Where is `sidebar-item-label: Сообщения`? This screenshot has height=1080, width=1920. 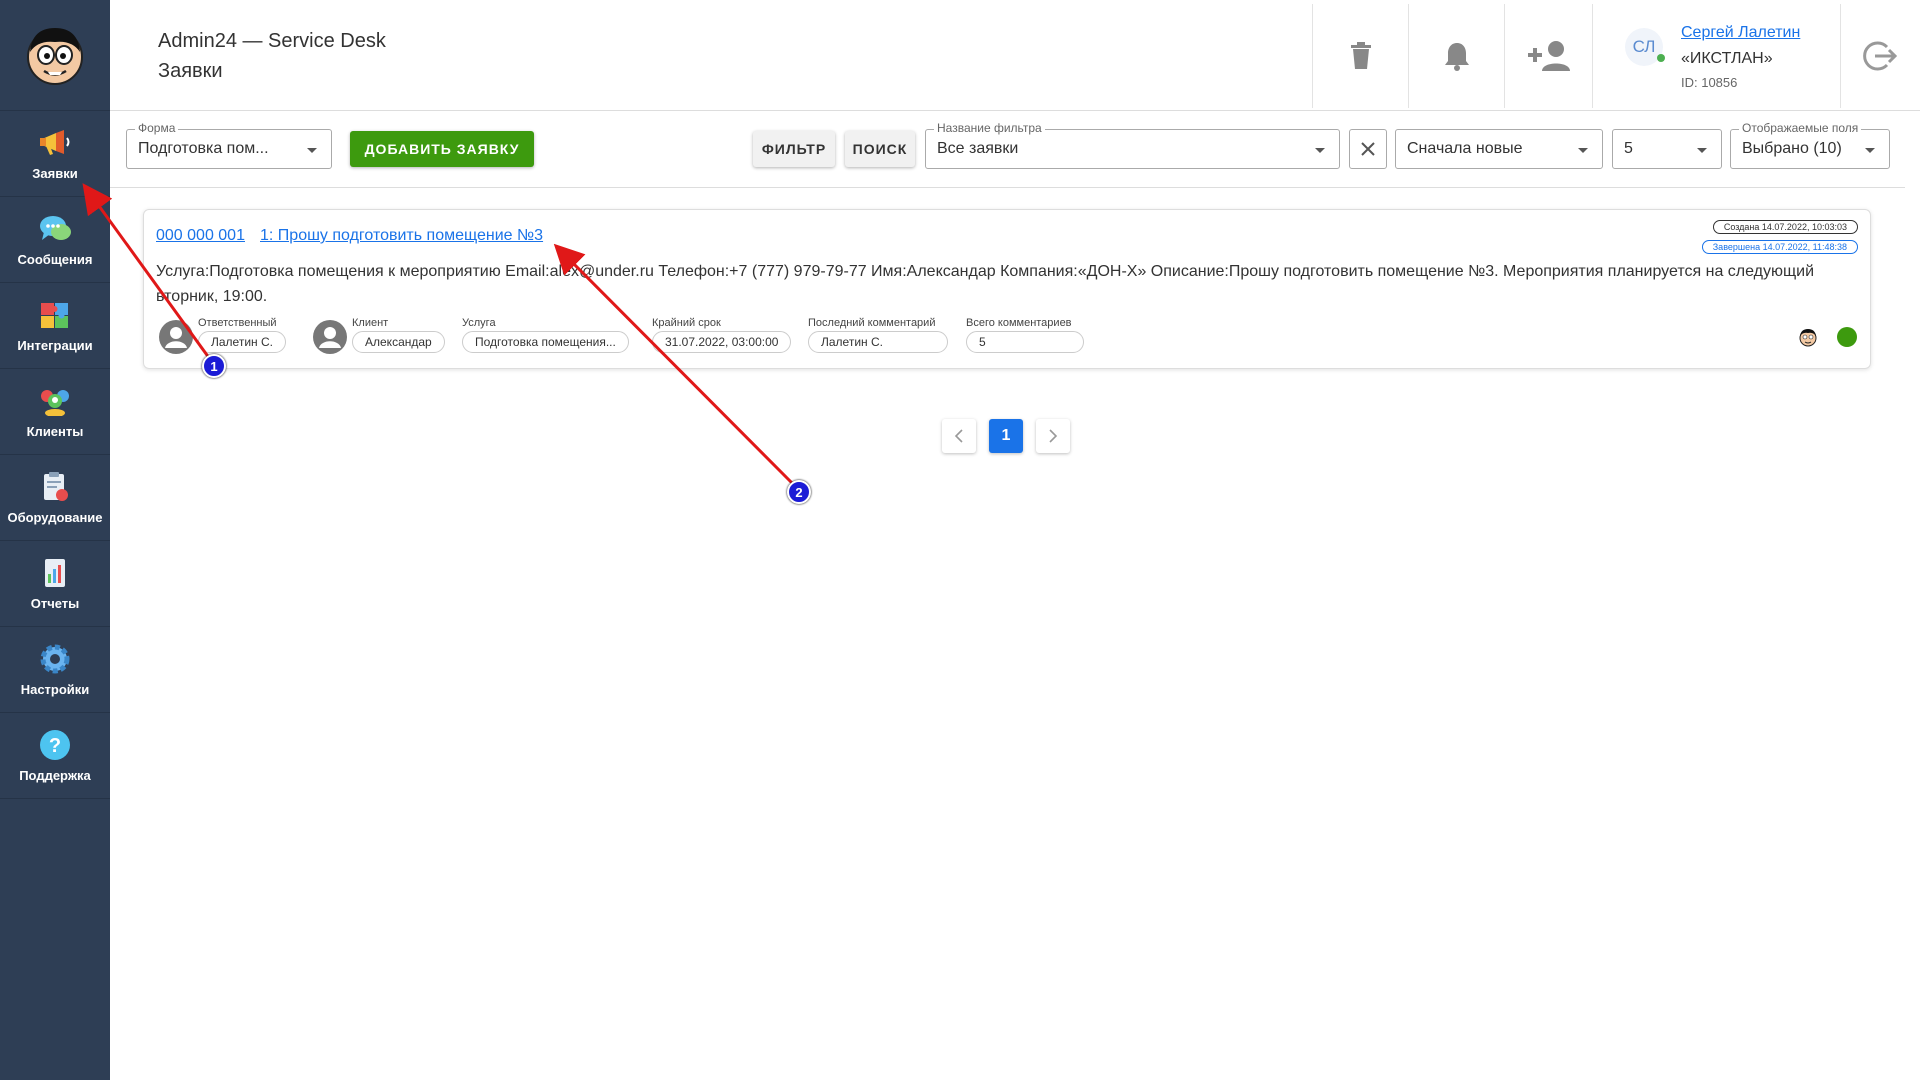 sidebar-item-label: Сообщения is located at coordinates (55, 259).